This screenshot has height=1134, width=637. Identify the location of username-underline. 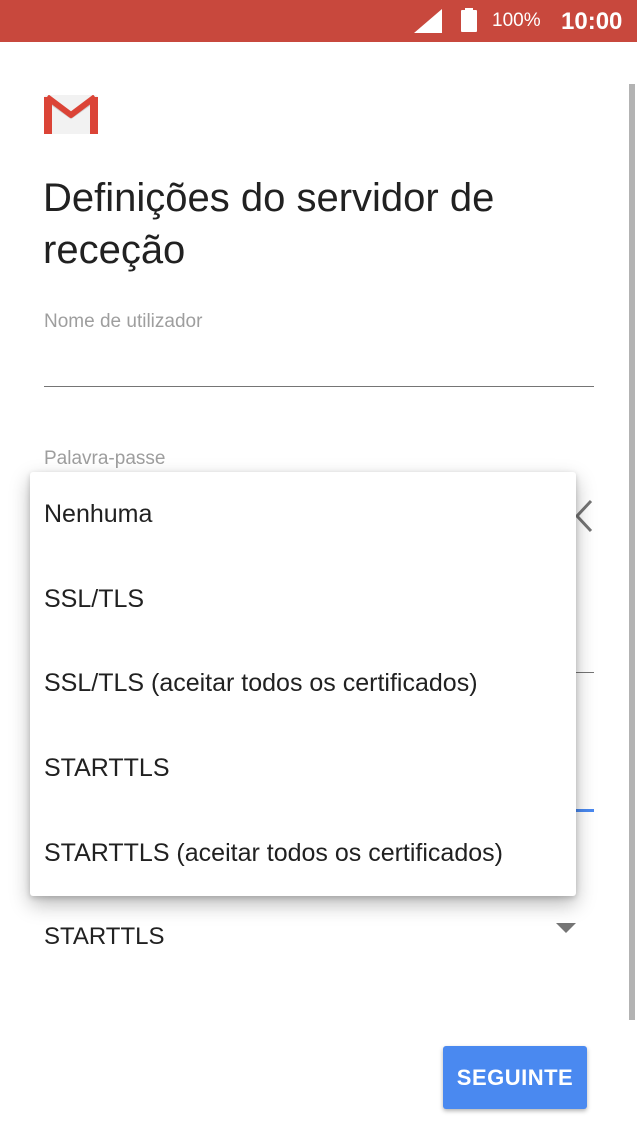
(319, 386).